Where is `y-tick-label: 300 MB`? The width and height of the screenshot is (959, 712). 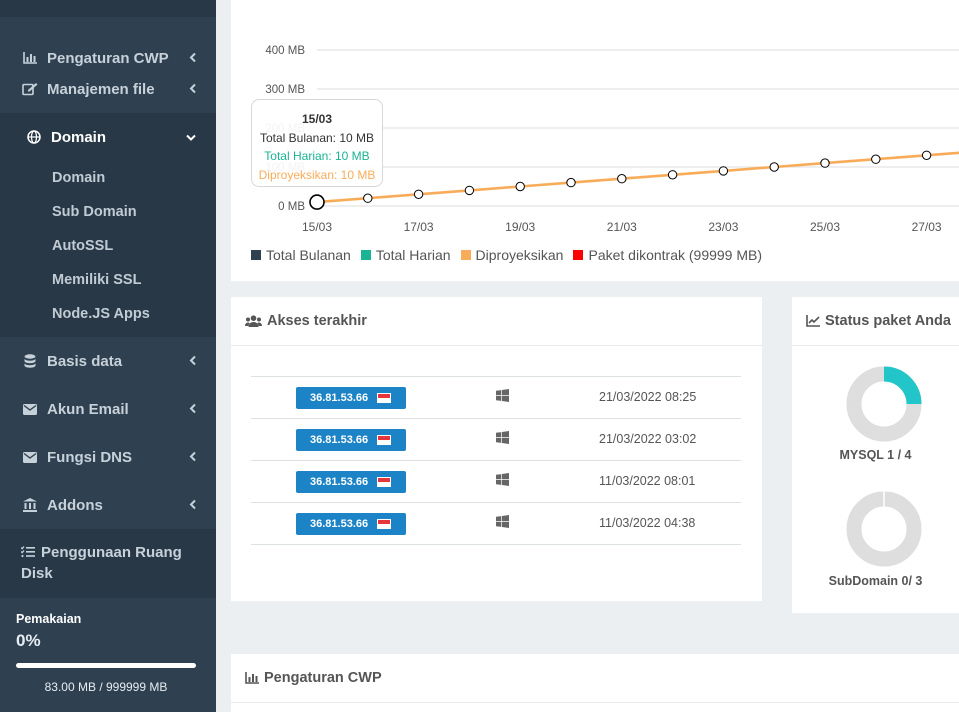 y-tick-label: 300 MB is located at coordinates (285, 90).